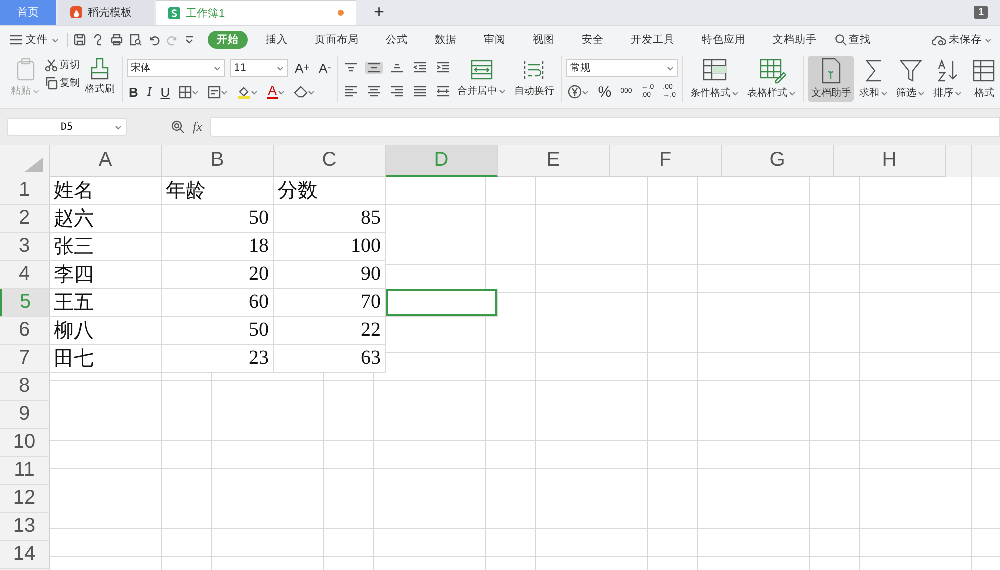  What do you see at coordinates (218, 161) in the screenshot?
I see `column-header: B` at bounding box center [218, 161].